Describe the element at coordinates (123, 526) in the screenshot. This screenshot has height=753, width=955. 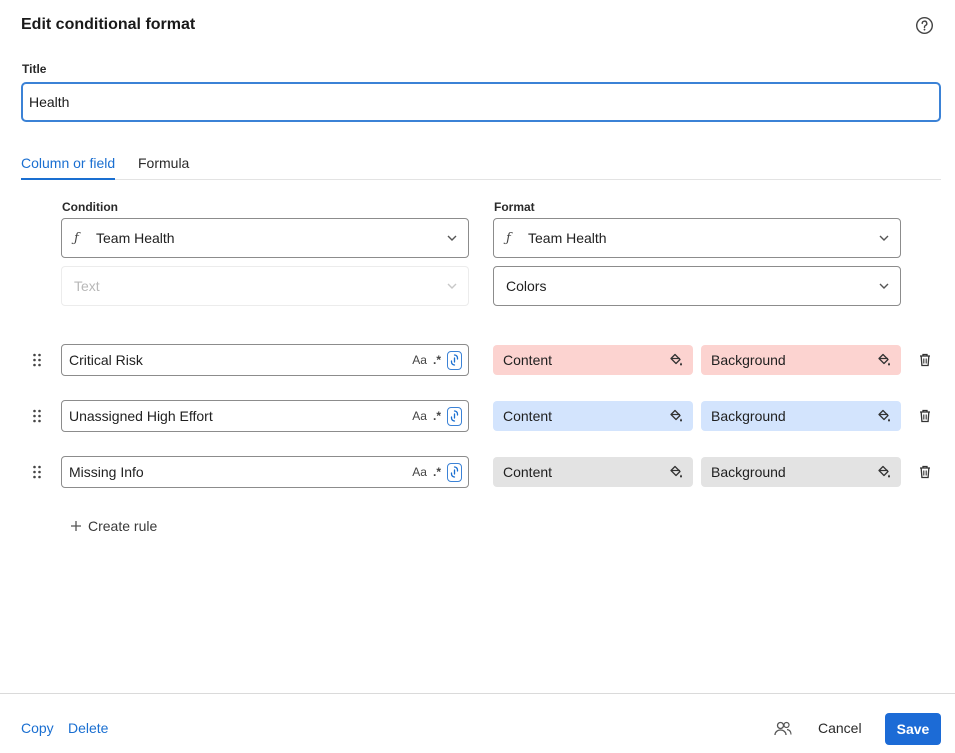
I see `create-rule-label: Create rule` at that location.